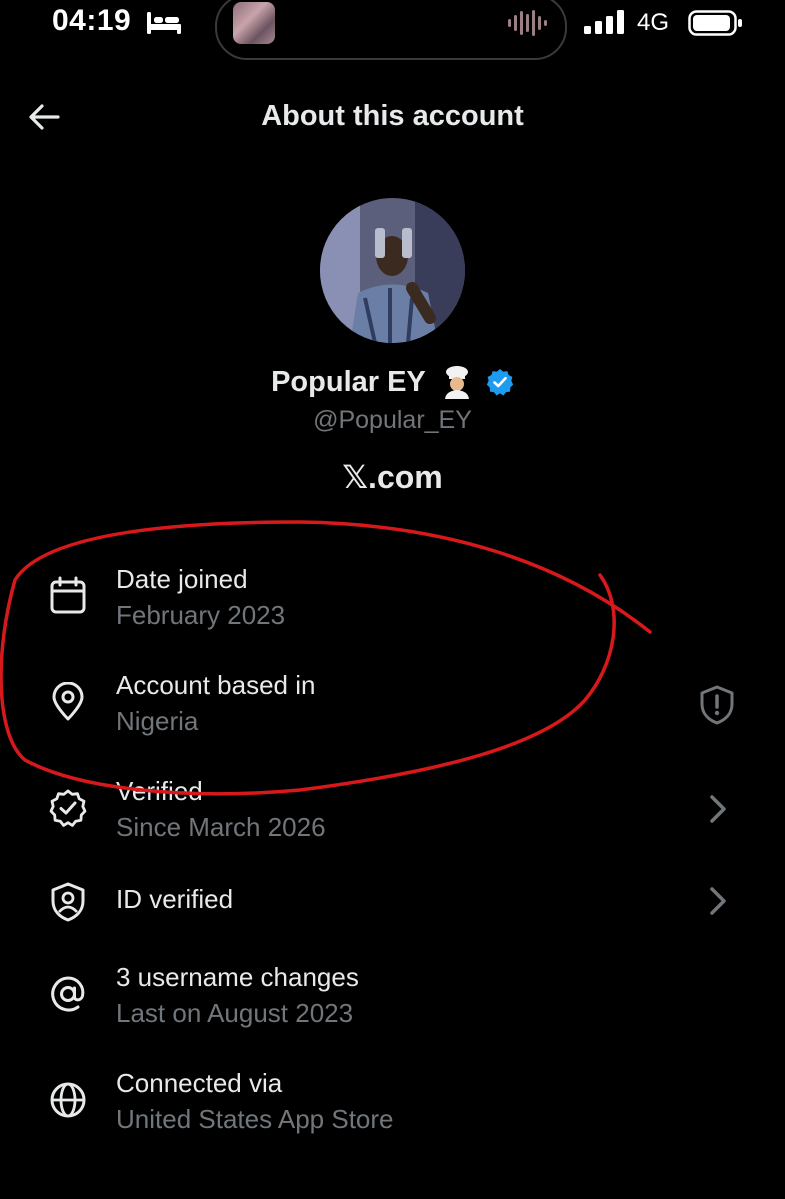 The image size is (785, 1199). I want to click on signal-bars-icon, so click(604, 22).